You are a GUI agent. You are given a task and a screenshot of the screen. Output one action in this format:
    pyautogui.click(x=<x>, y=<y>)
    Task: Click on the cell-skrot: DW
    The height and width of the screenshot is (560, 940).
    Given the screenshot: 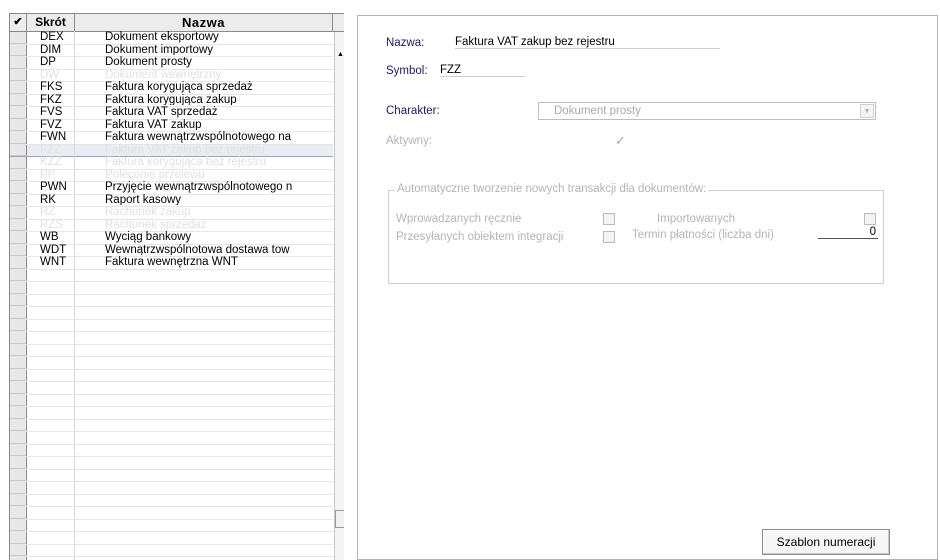 What is the action you would take?
    pyautogui.click(x=51, y=74)
    